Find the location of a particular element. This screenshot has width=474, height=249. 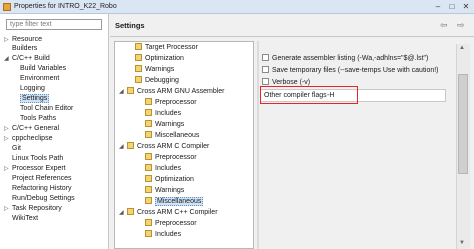

highlight-box is located at coordinates (309, 95).